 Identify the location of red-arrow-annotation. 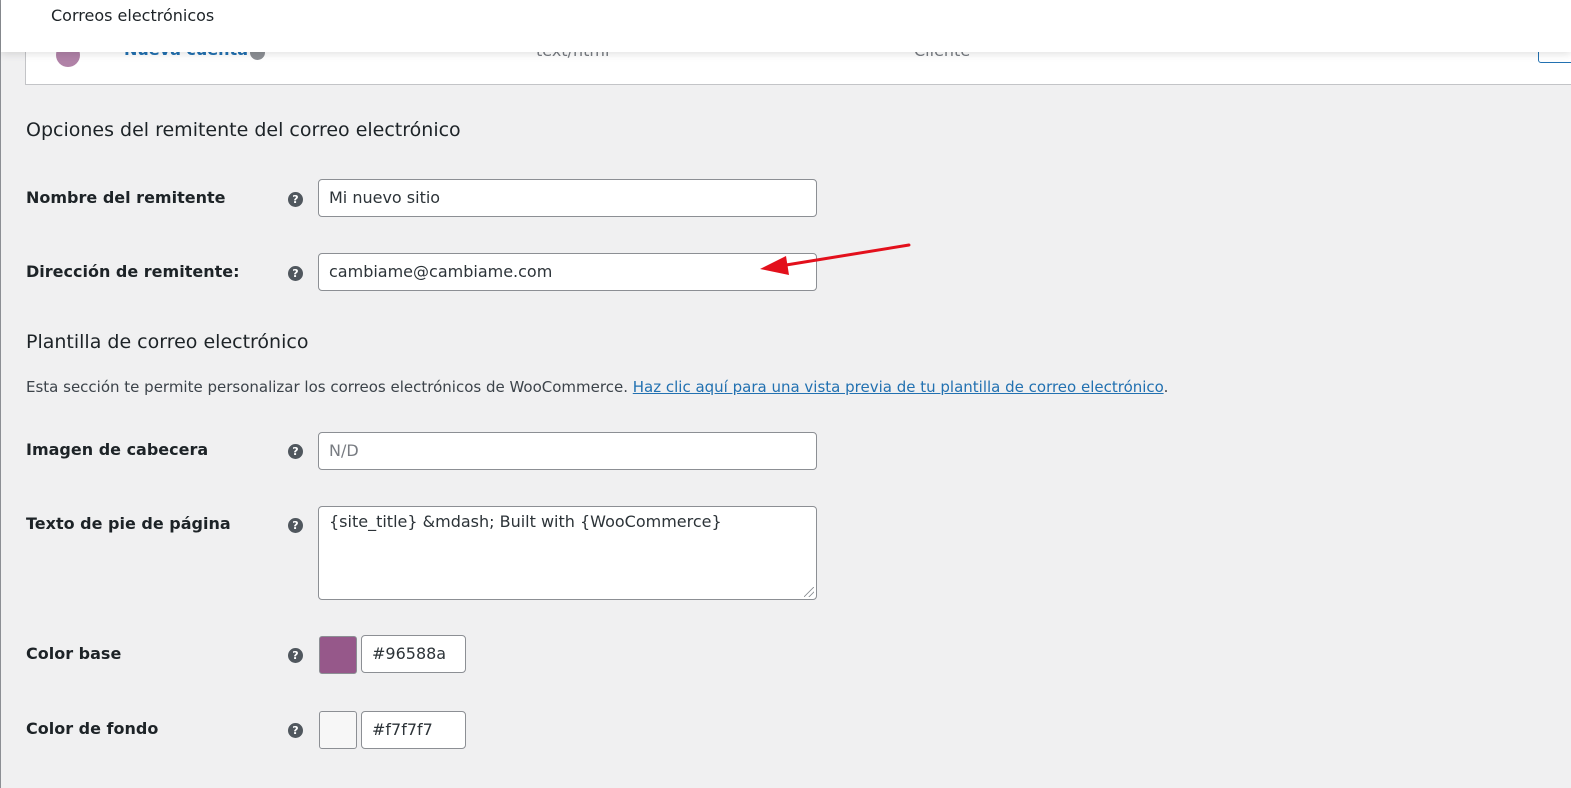
(835, 259).